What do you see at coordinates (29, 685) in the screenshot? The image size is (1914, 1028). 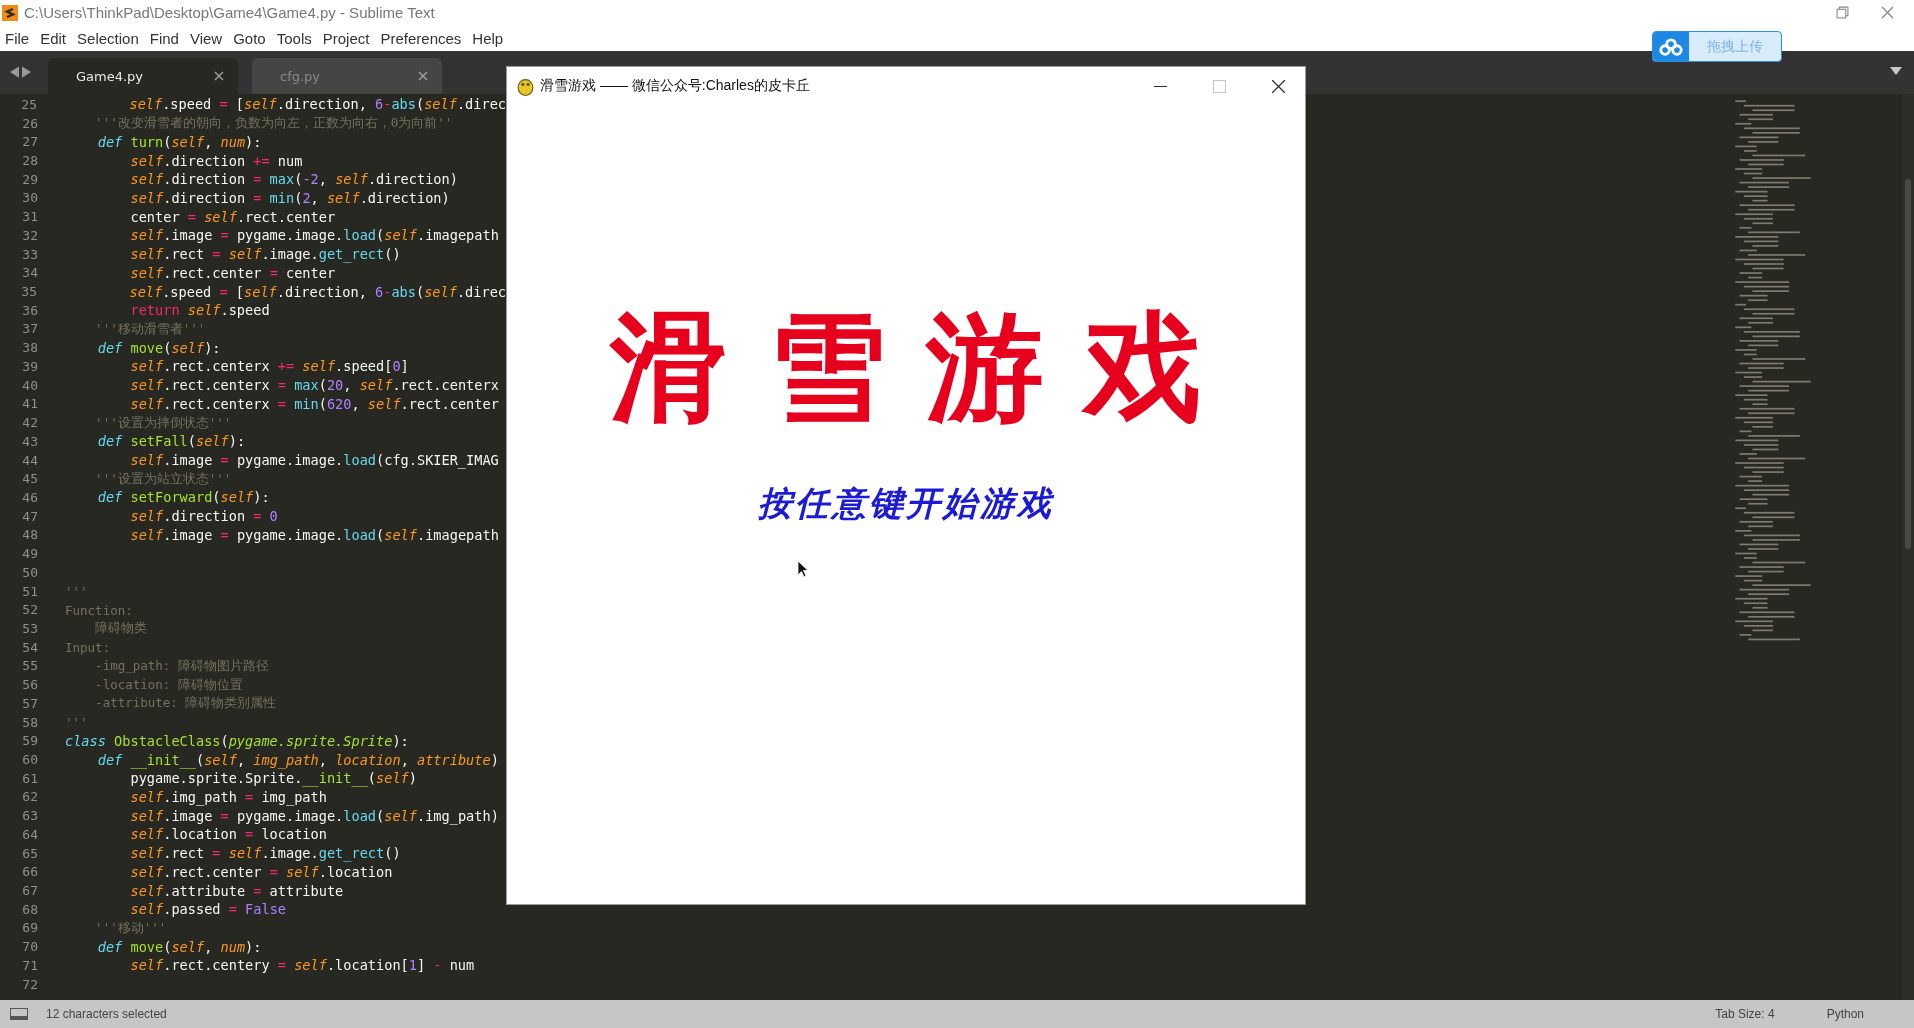 I see `line-number: 56` at bounding box center [29, 685].